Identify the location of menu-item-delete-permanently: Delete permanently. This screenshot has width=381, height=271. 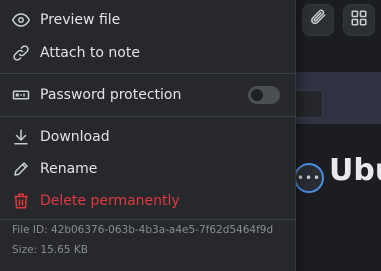
(148, 201).